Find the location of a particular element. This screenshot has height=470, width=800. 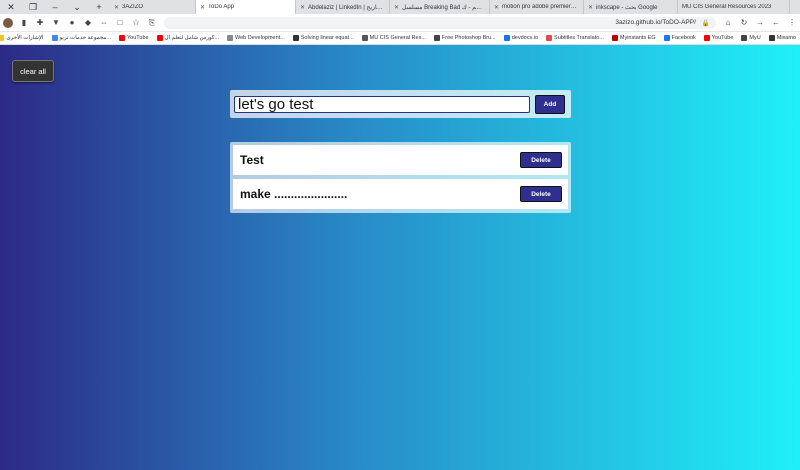

bookmark-devdocs: devdocs.io is located at coordinates (521, 38).